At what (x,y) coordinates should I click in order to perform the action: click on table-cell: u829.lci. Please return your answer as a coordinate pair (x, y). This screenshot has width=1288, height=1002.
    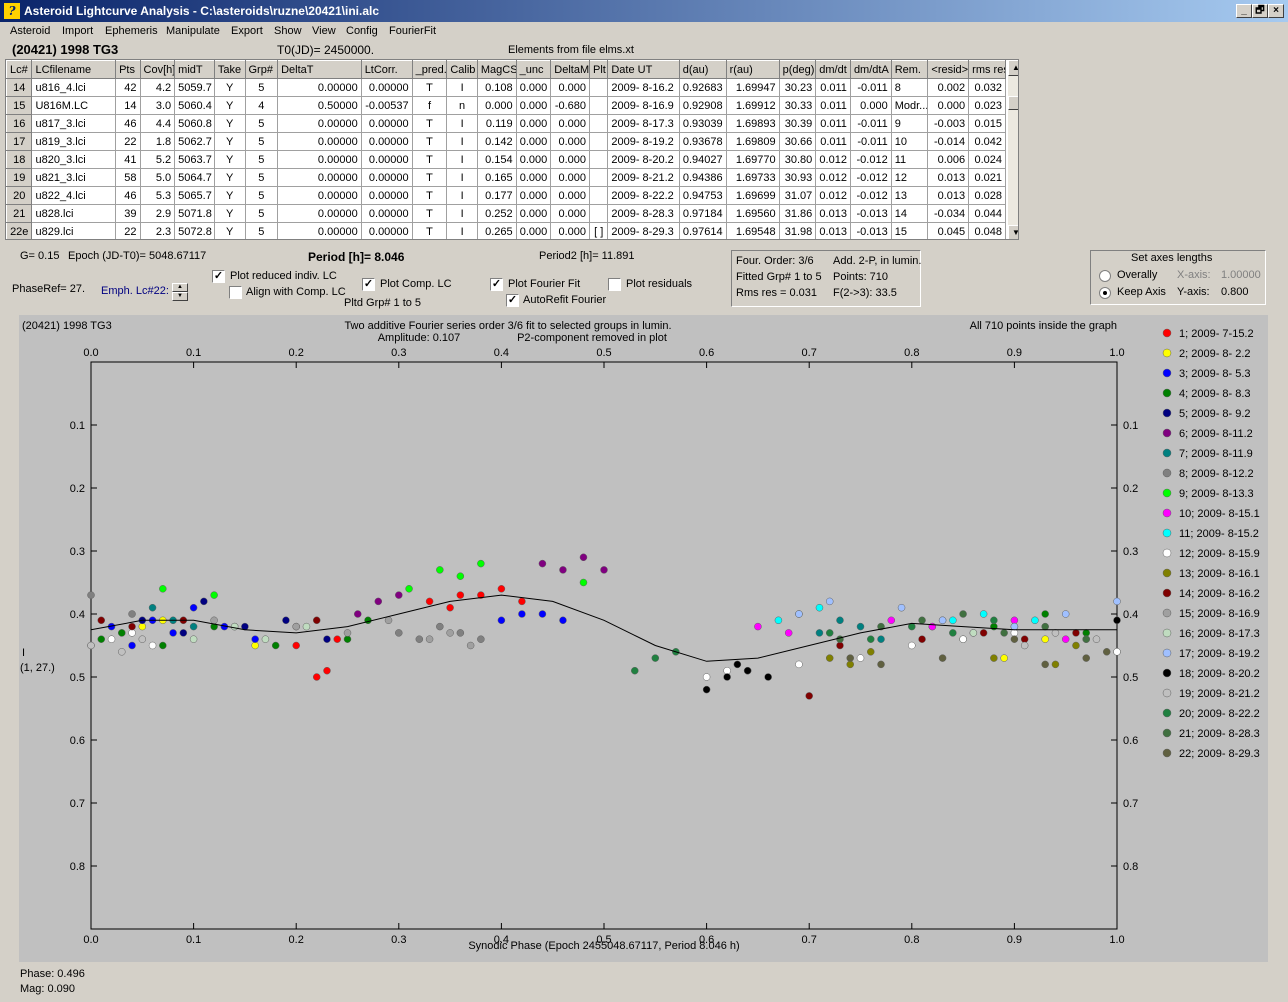
    Looking at the image, I should click on (74, 230).